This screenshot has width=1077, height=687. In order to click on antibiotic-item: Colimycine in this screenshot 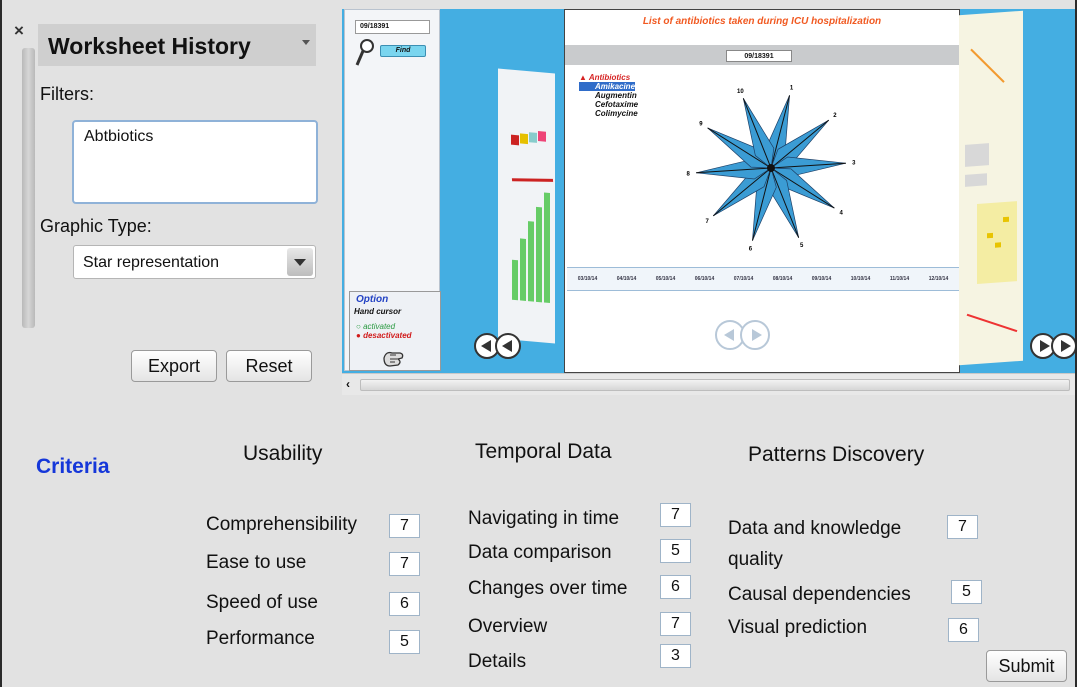, I will do `click(608, 113)`.